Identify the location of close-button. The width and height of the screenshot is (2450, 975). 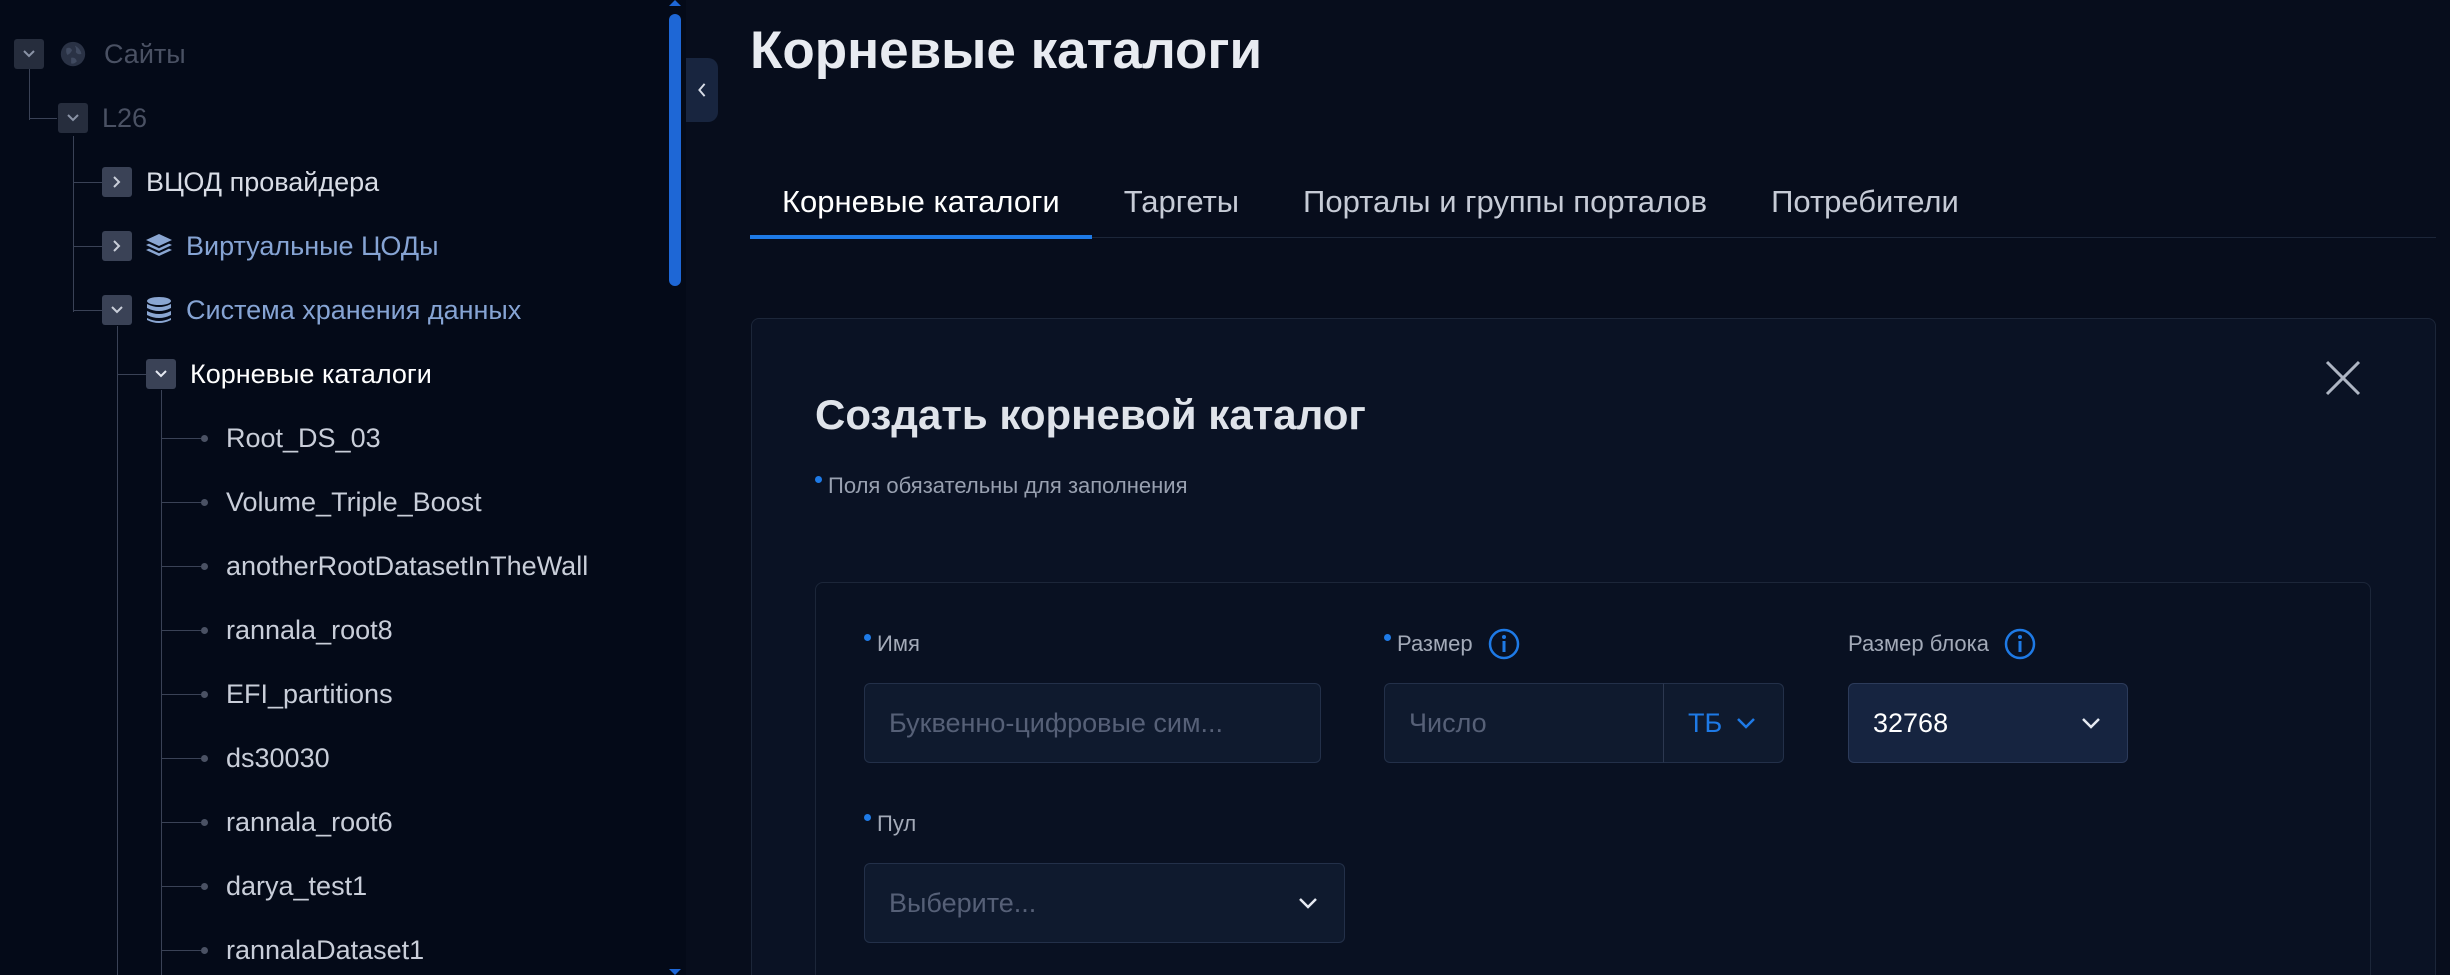
(2343, 378).